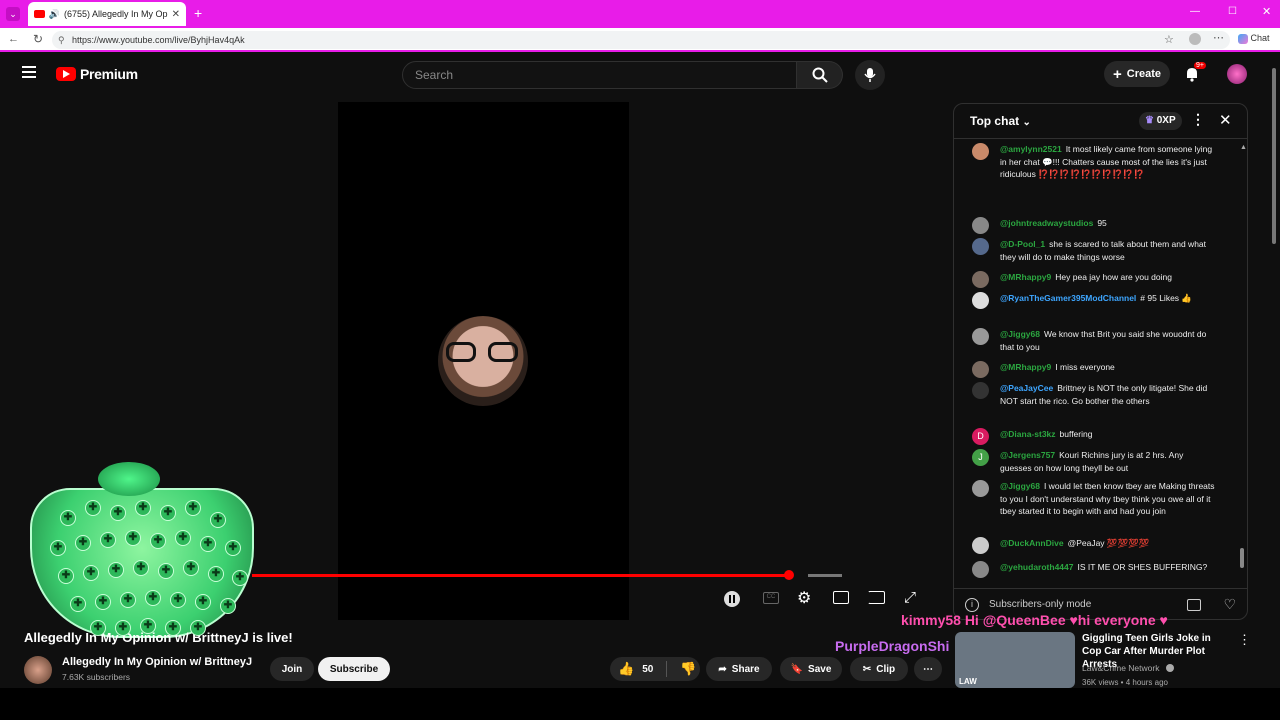  I want to click on more-icon: ⋯, so click(1218, 37).